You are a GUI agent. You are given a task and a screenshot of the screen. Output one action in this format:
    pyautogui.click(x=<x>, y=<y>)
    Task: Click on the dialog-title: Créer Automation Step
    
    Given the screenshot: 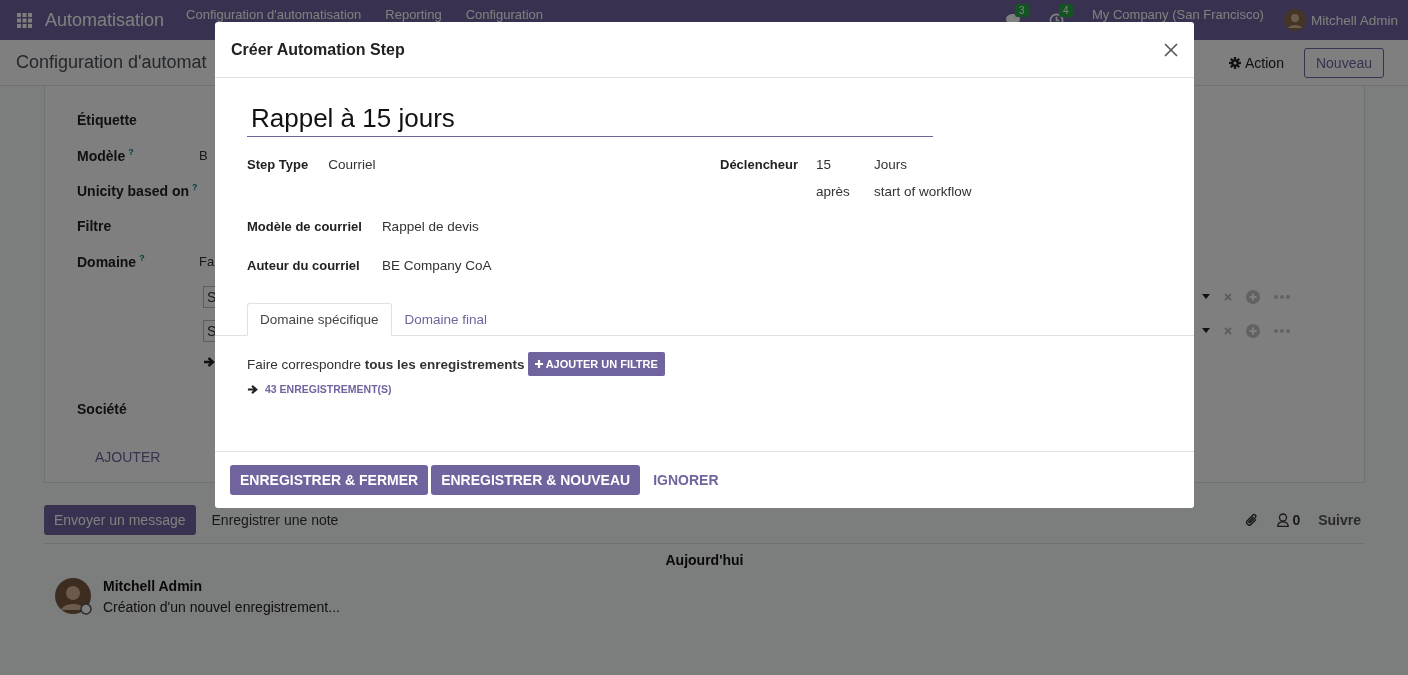 What is the action you would take?
    pyautogui.click(x=318, y=49)
    